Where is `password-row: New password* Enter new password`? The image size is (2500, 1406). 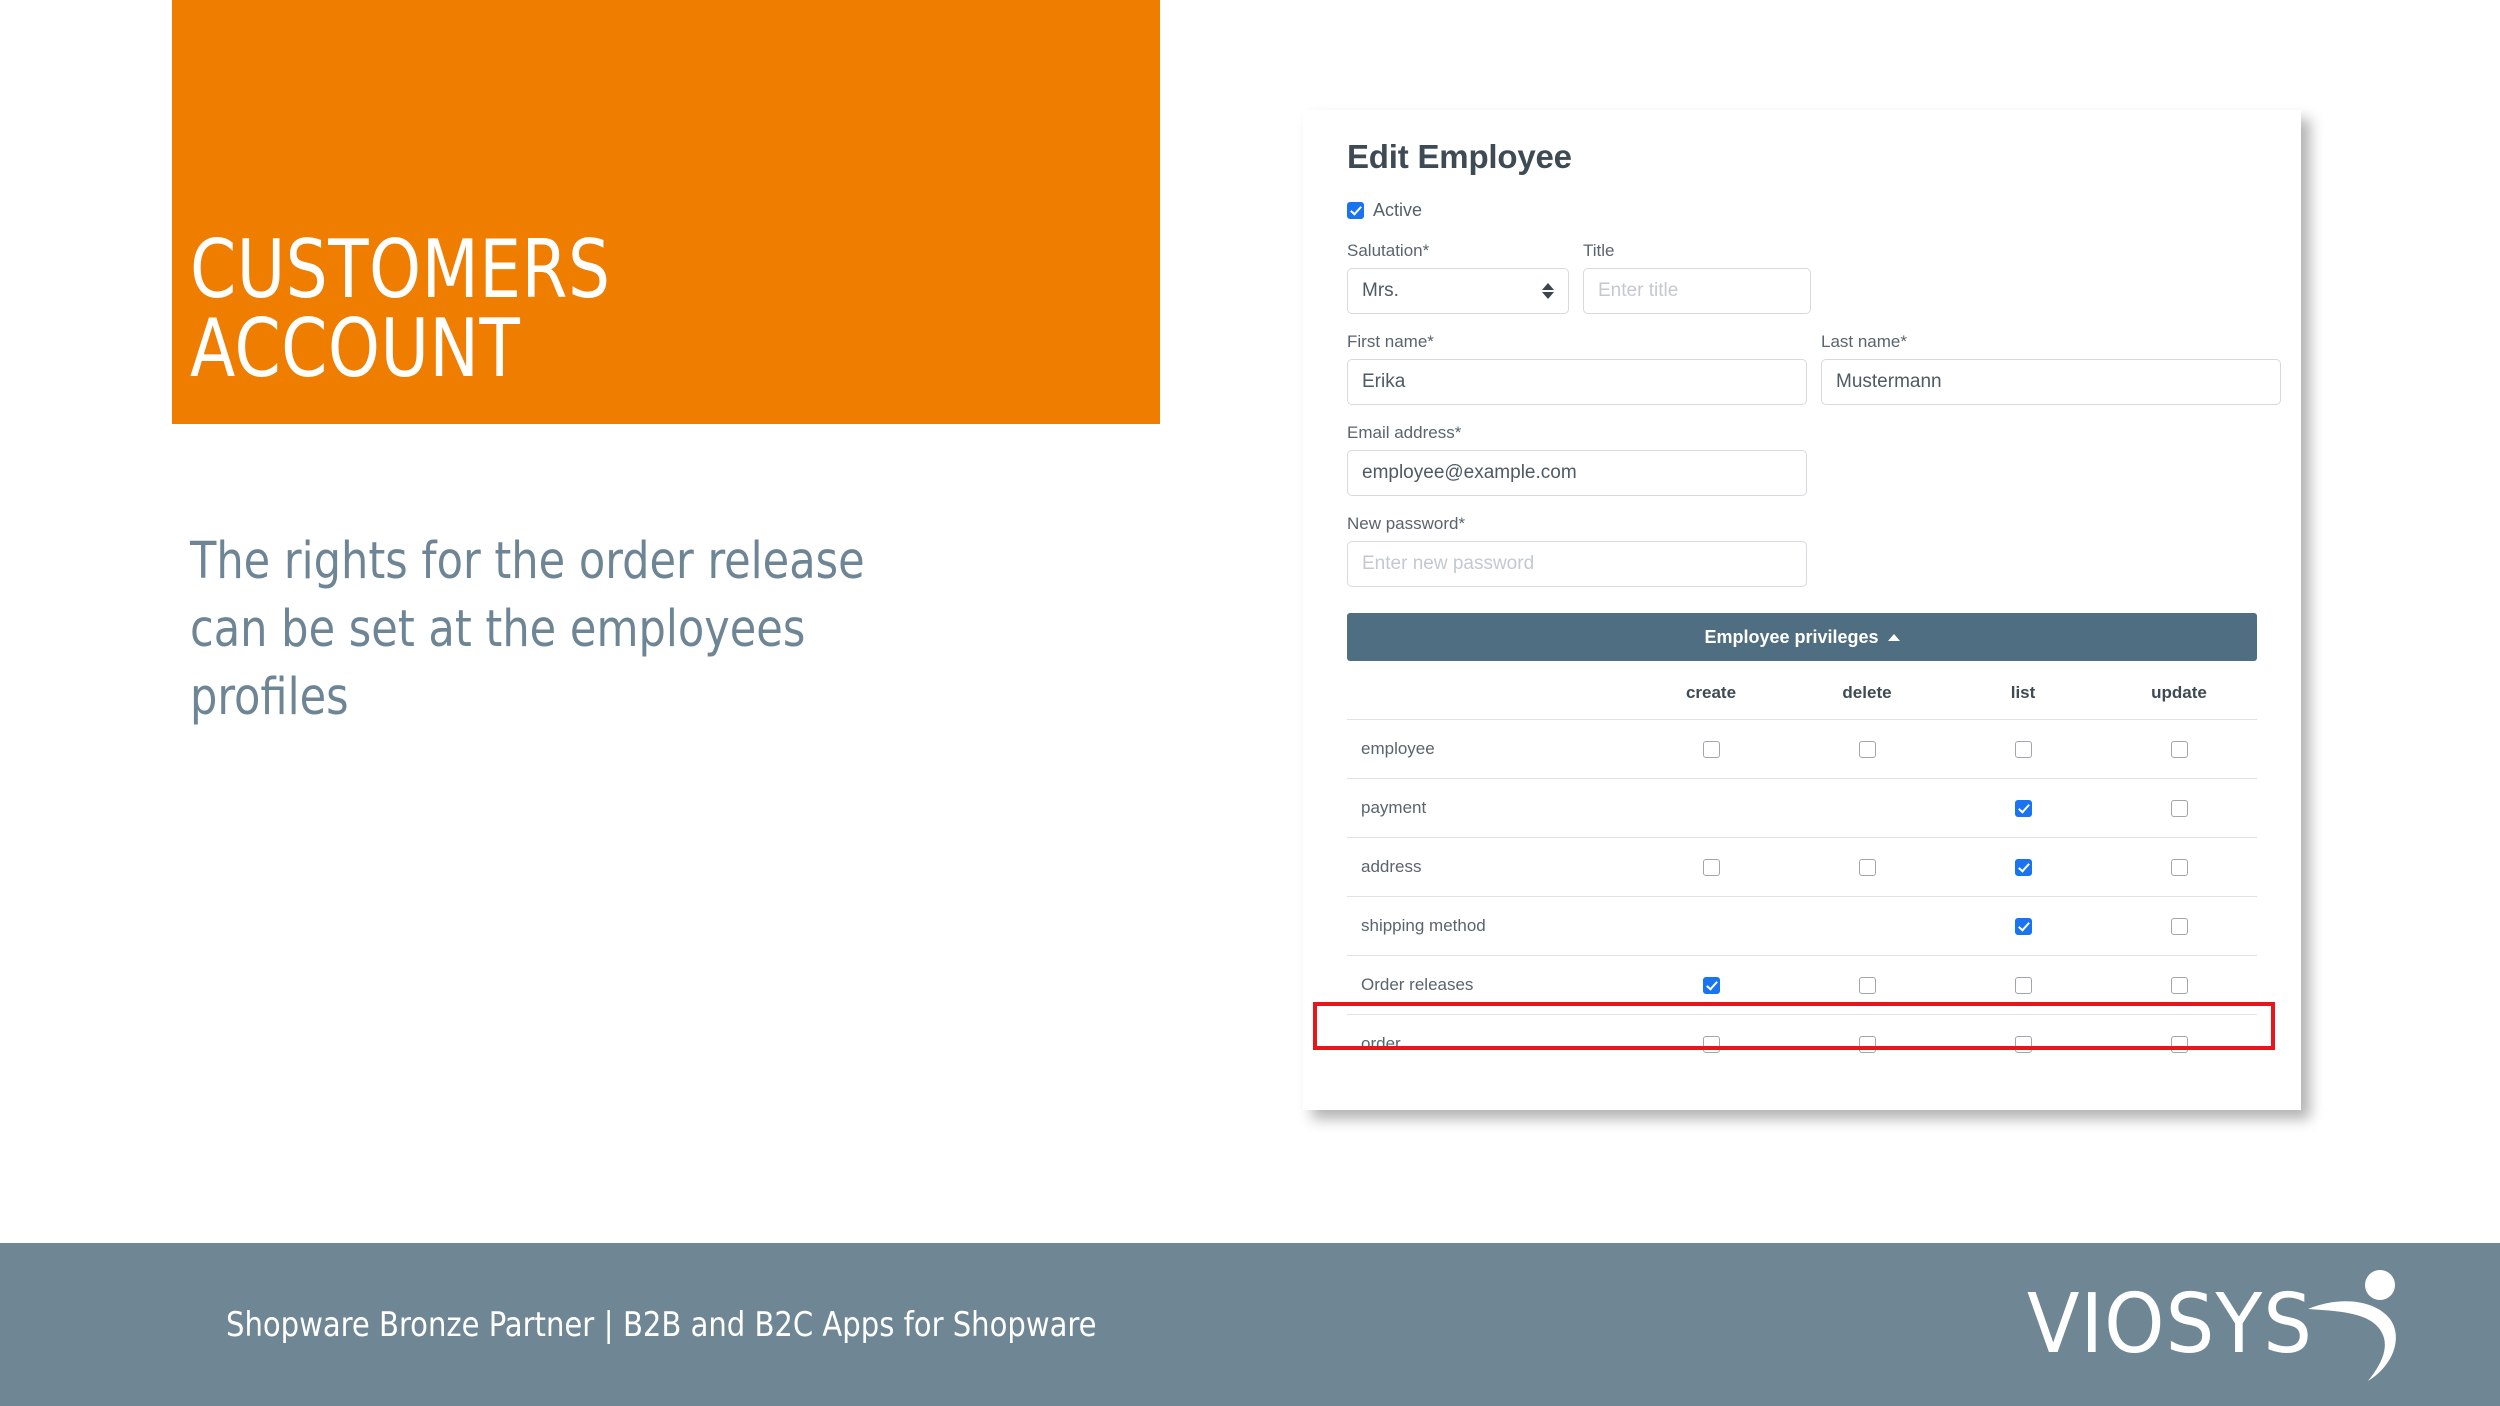
password-row: New password* Enter new password is located at coordinates (1802, 550).